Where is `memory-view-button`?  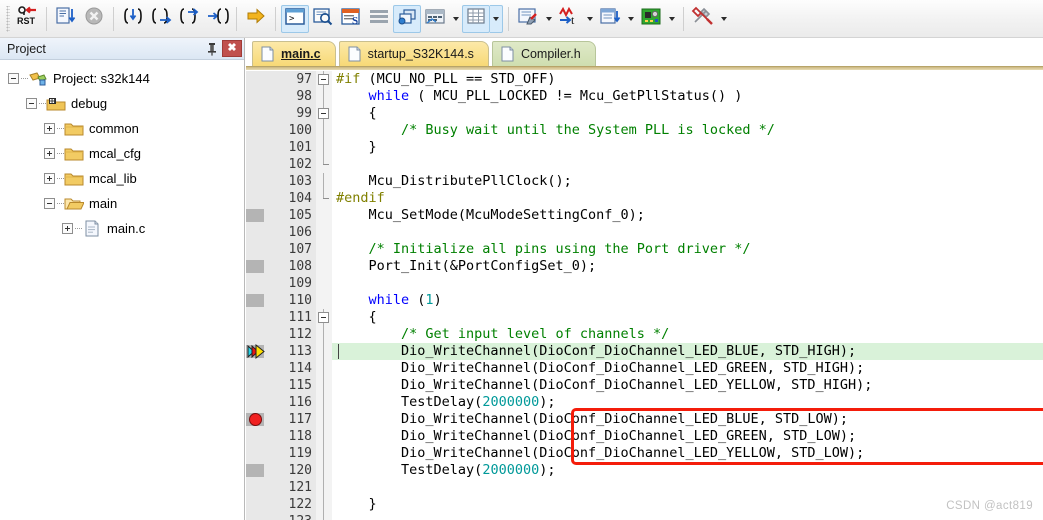
memory-view-button is located at coordinates (435, 19).